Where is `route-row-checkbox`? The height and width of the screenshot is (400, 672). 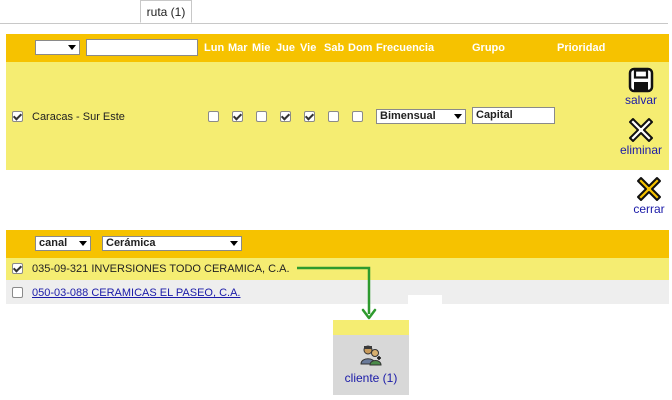 route-row-checkbox is located at coordinates (17, 116).